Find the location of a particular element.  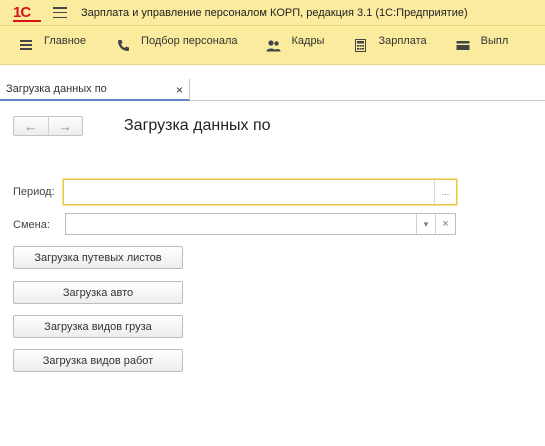

load-waybills-button: Загрузка путевых листов is located at coordinates (98, 257).